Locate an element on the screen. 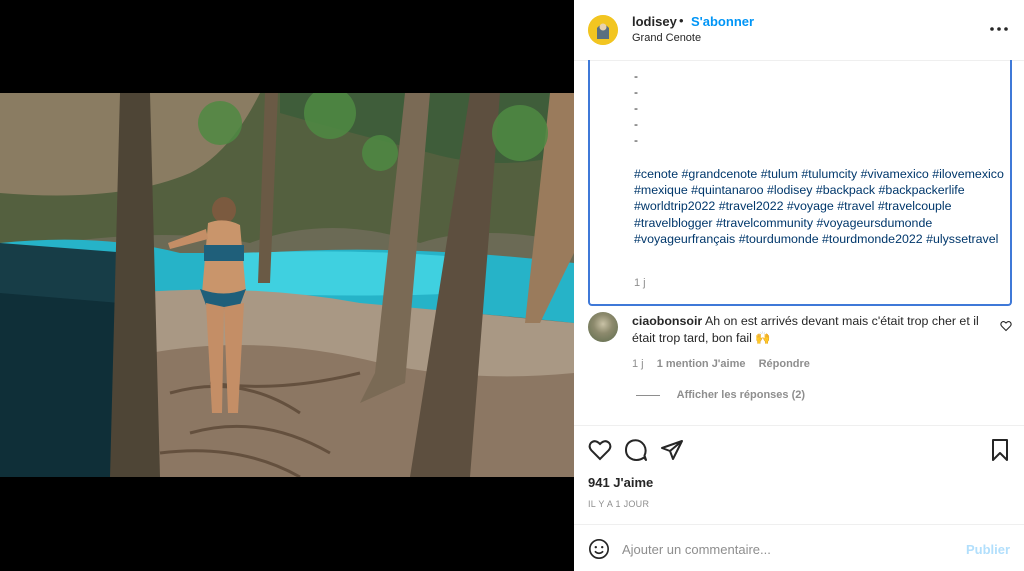 Image resolution: width=1024 pixels, height=571 pixels. view-replies-button: Afficher les réponses (2) is located at coordinates (720, 395).